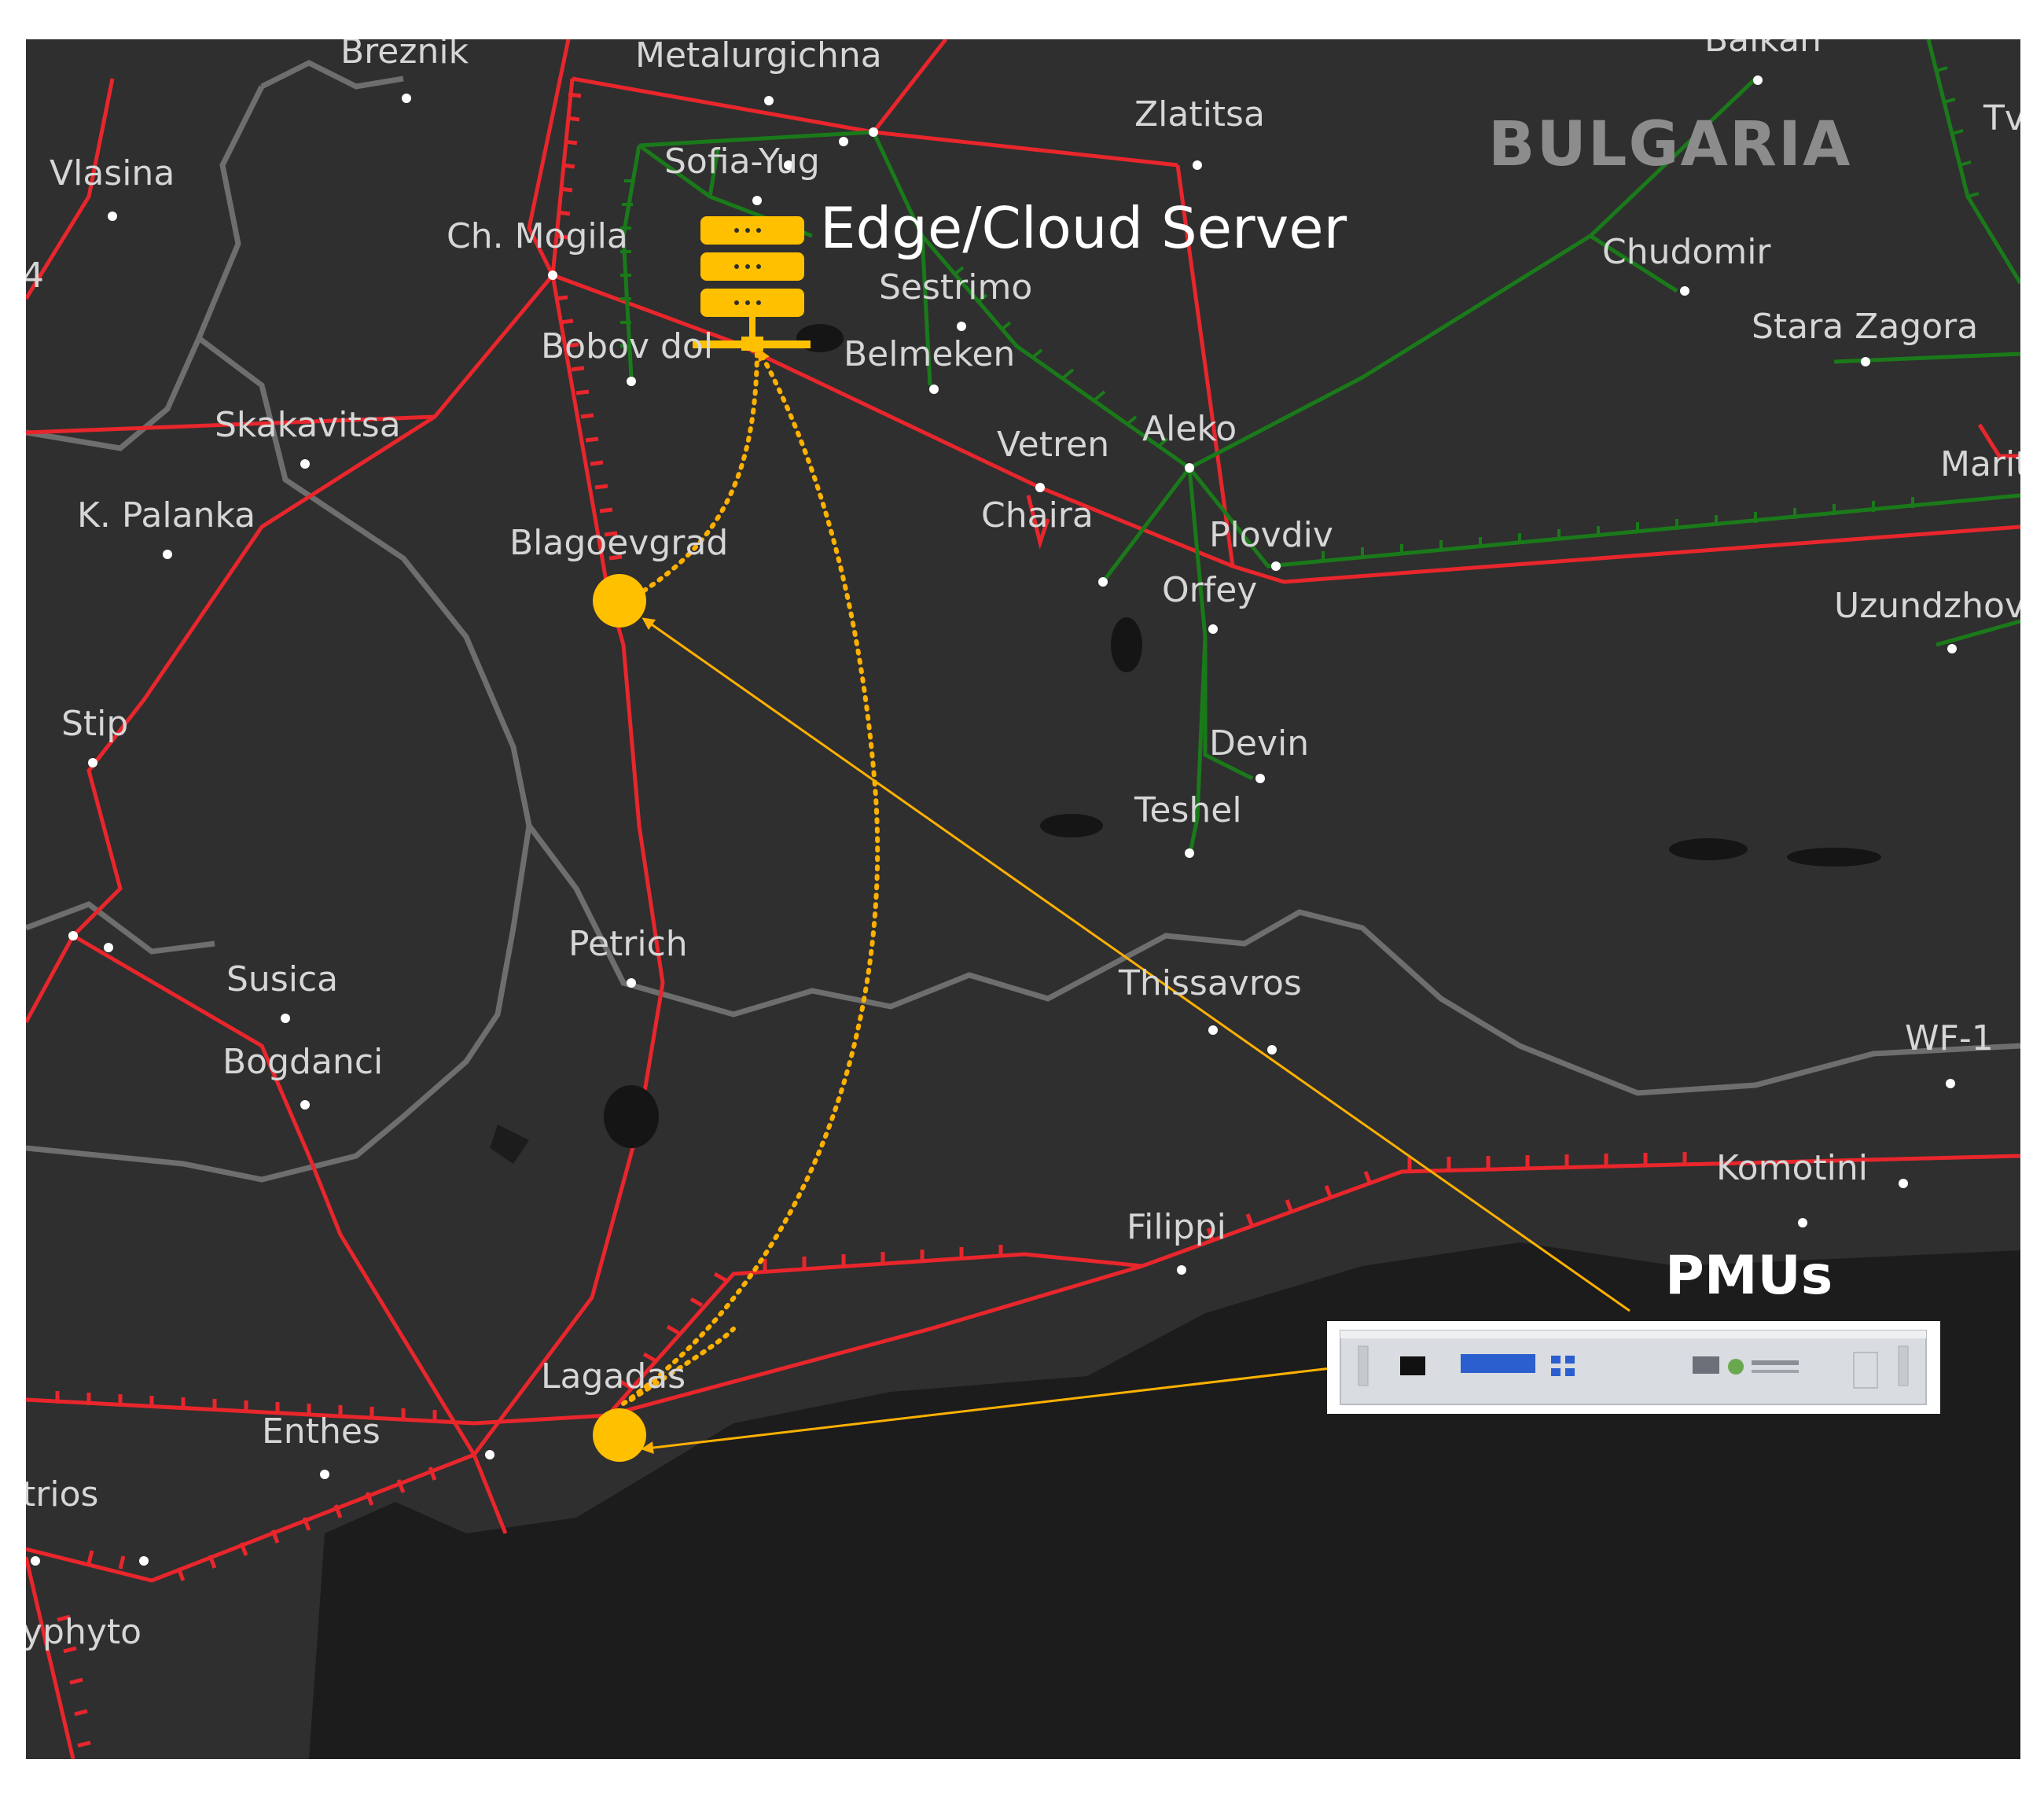 The image size is (2044, 1796). What do you see at coordinates (628, 944) in the screenshot?
I see `place-label: Petrich` at bounding box center [628, 944].